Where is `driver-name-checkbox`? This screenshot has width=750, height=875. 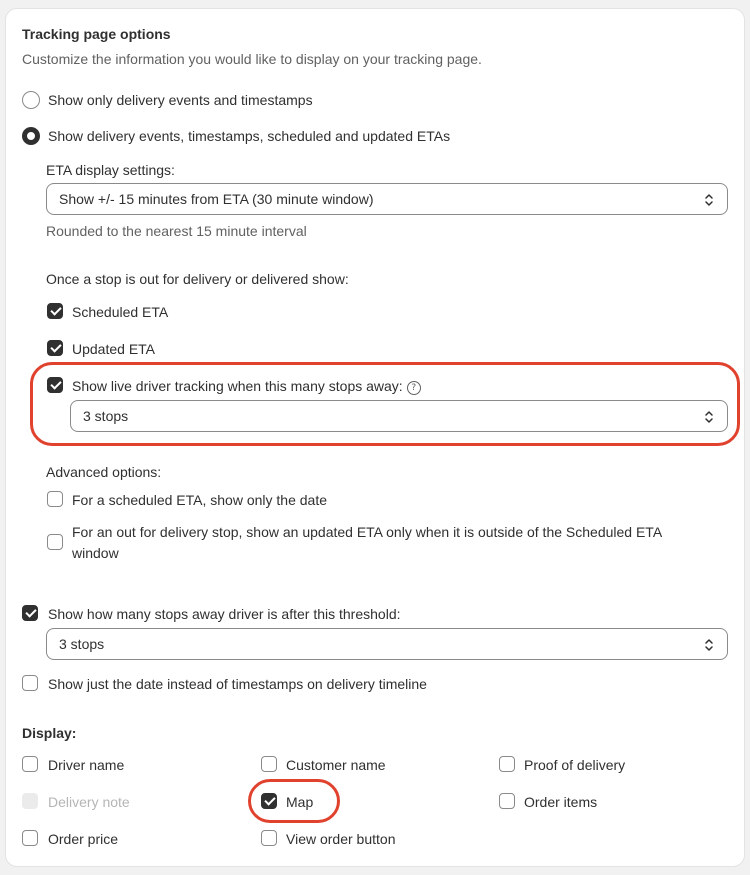 driver-name-checkbox is located at coordinates (30, 764).